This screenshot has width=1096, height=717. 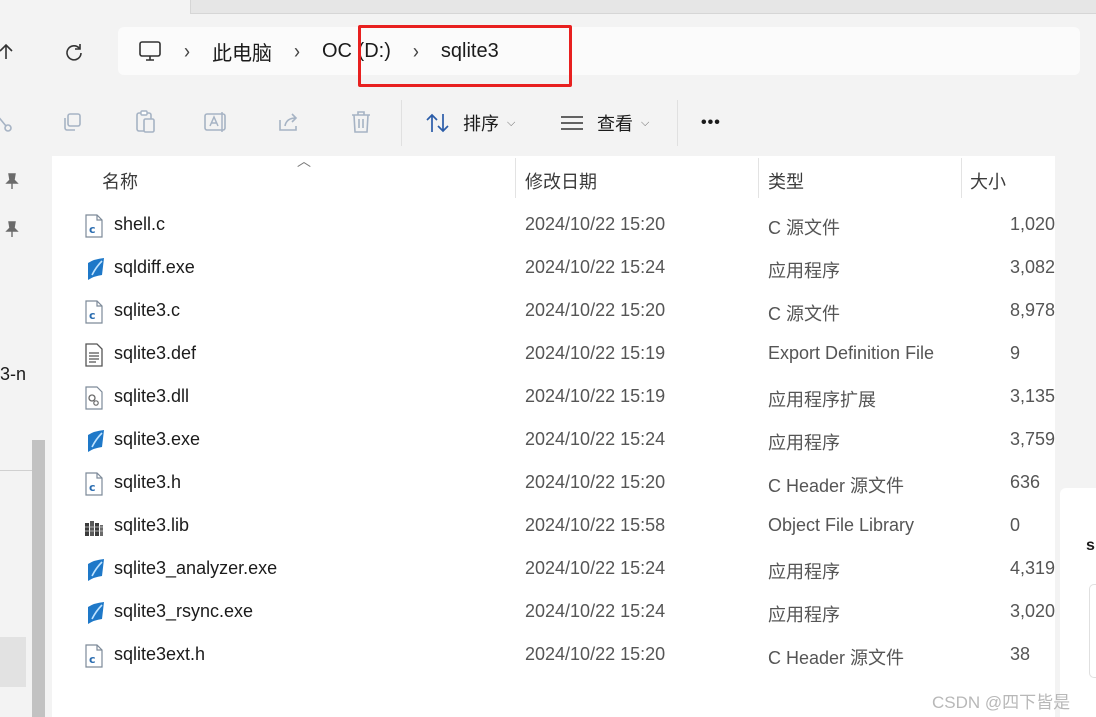 What do you see at coordinates (154, 267) in the screenshot?
I see `file-name: sqldiff.exe` at bounding box center [154, 267].